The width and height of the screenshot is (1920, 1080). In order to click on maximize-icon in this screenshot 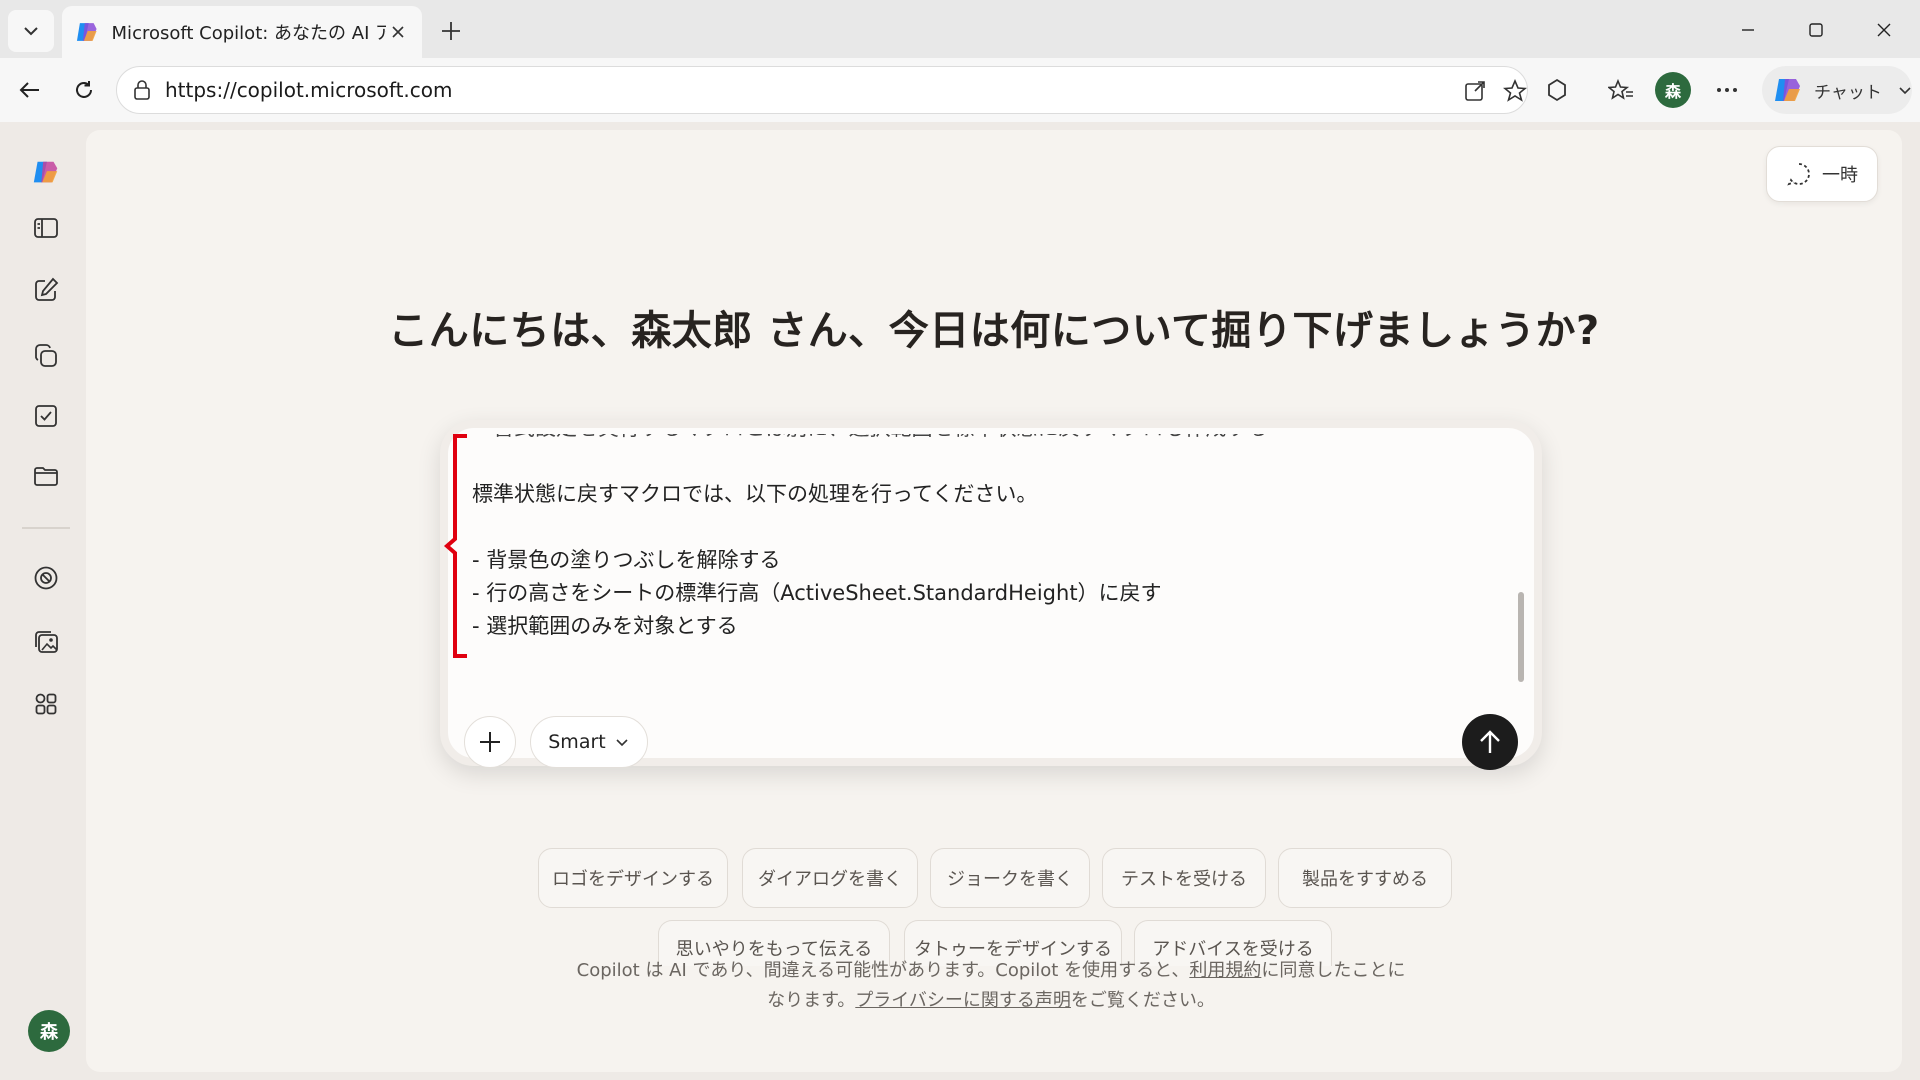, I will do `click(1816, 30)`.